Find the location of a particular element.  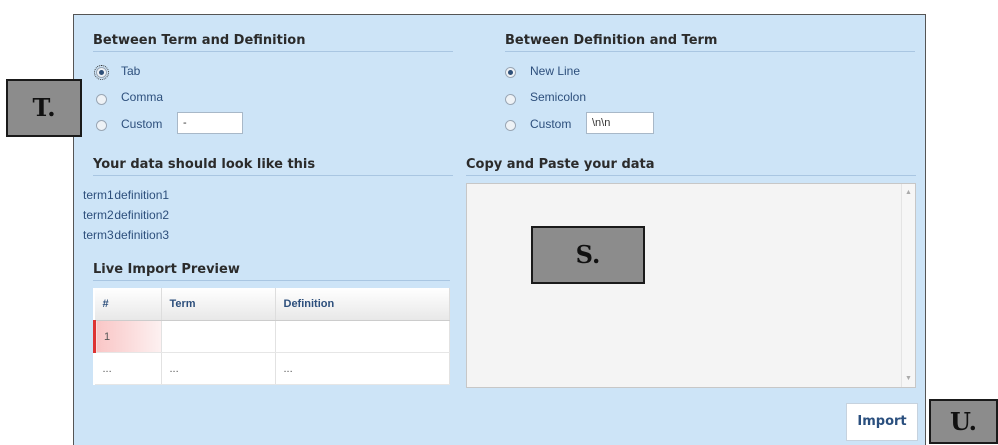

sample-row: term3 definition3 is located at coordinates (126, 235).